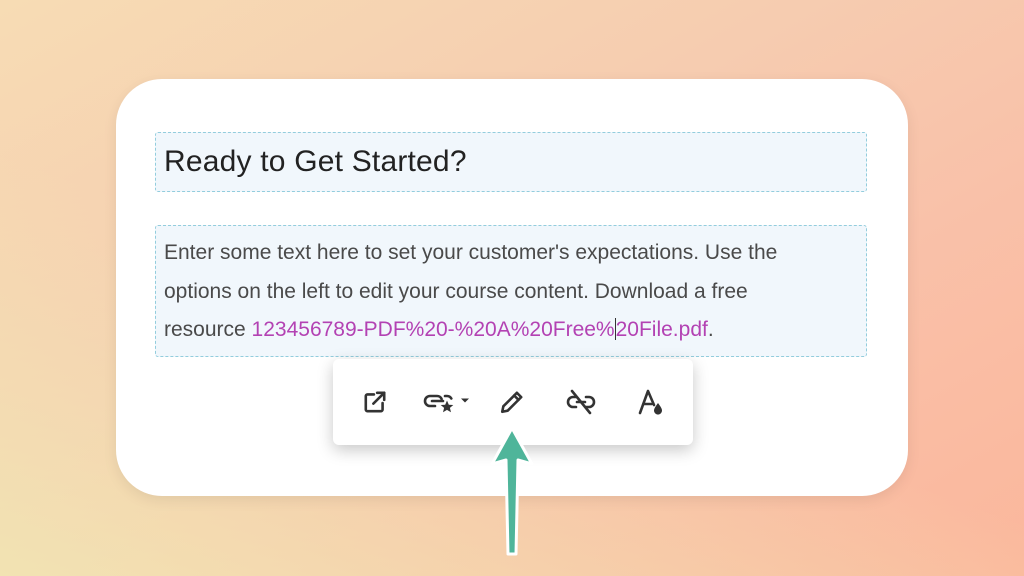 Image resolution: width=1024 pixels, height=576 pixels. I want to click on heading-text: Ready to Get Started?, so click(315, 162).